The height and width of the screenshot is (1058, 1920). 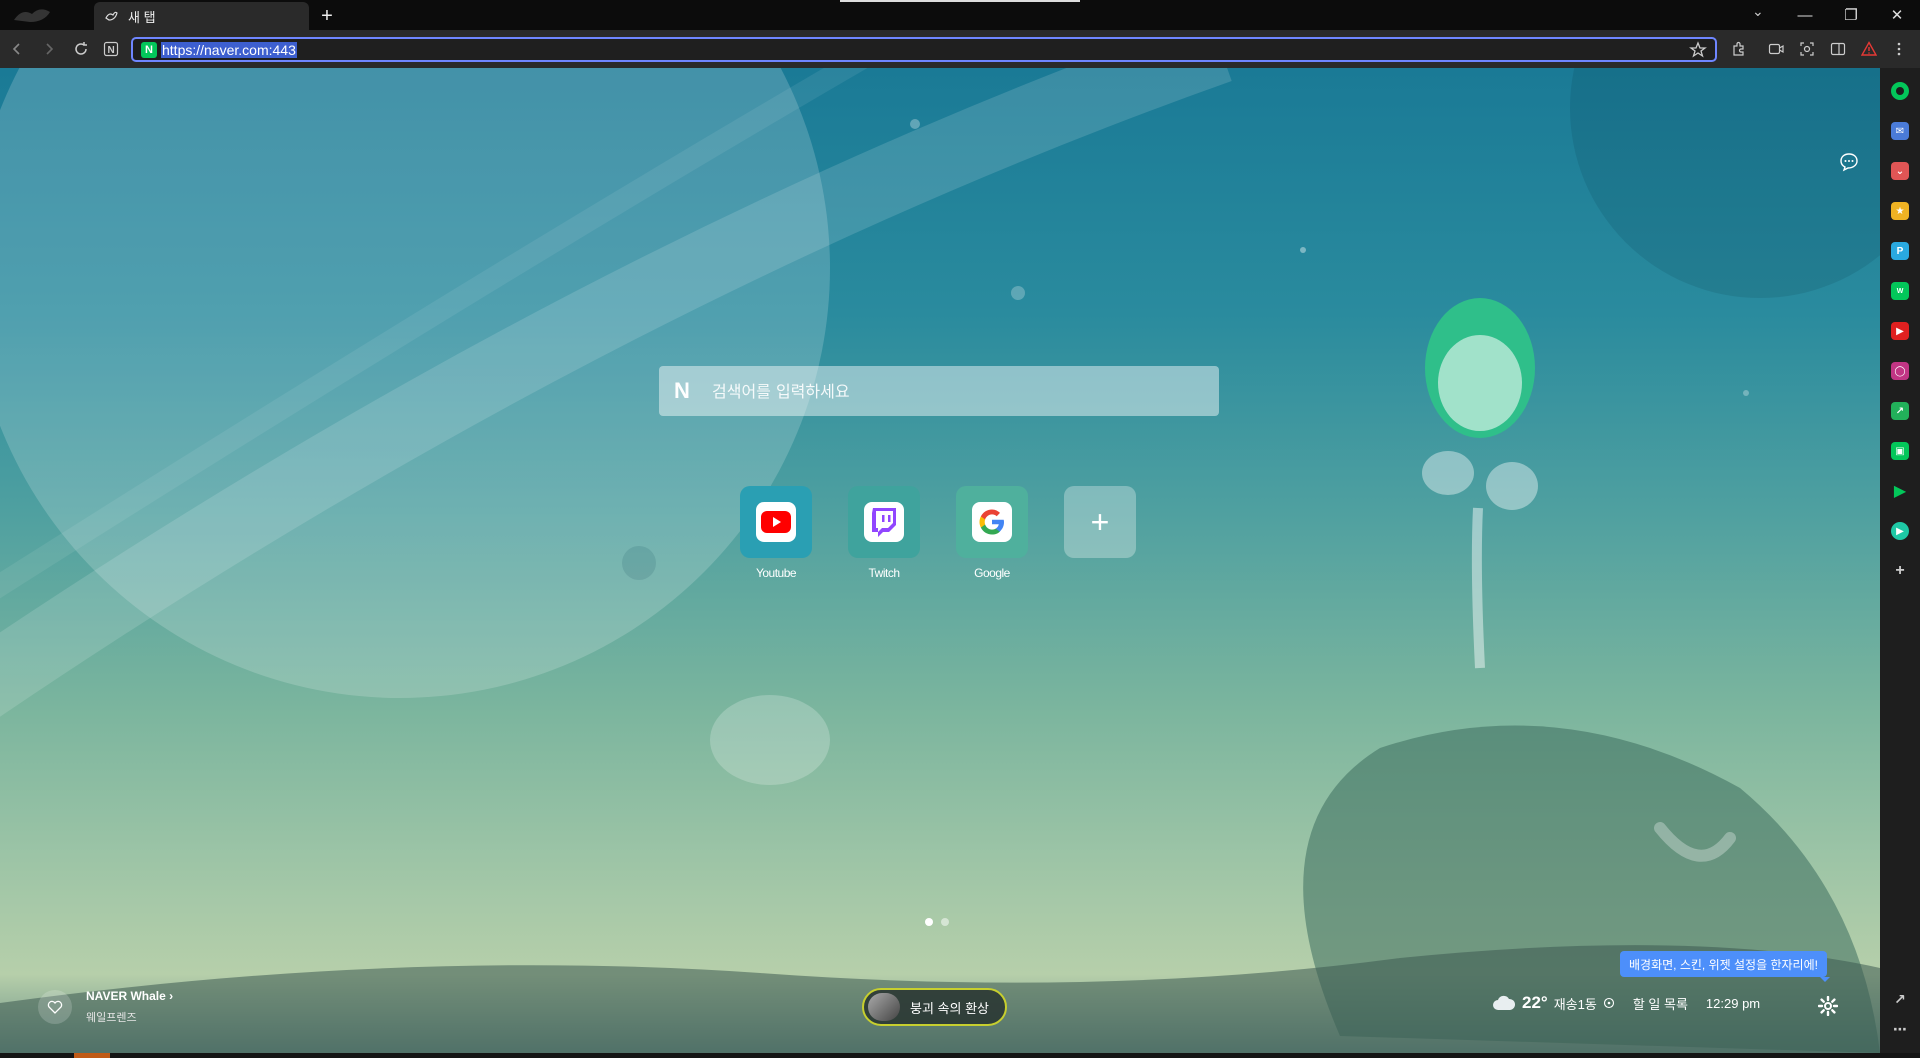 I want to click on back-icon, so click(x=17, y=49).